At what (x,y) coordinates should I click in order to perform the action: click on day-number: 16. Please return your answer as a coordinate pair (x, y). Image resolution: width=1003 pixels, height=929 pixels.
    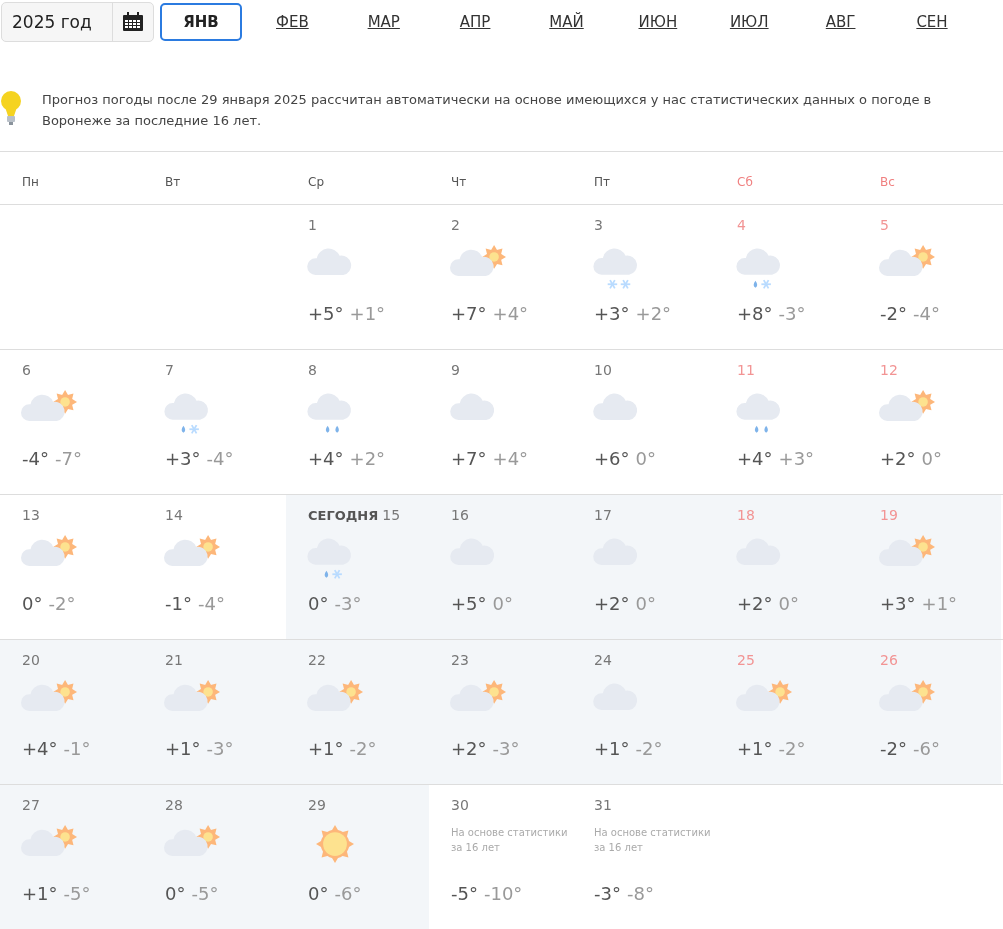
    Looking at the image, I should click on (460, 515).